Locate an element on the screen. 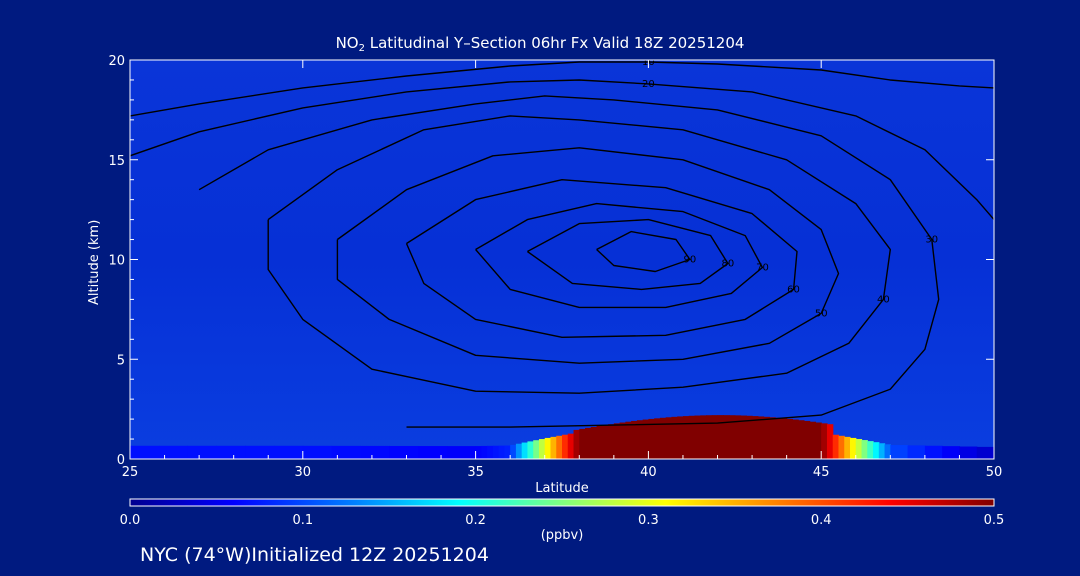 Image resolution: width=1080 pixels, height=576 pixels. contour-label-40: 40 is located at coordinates (883, 299).